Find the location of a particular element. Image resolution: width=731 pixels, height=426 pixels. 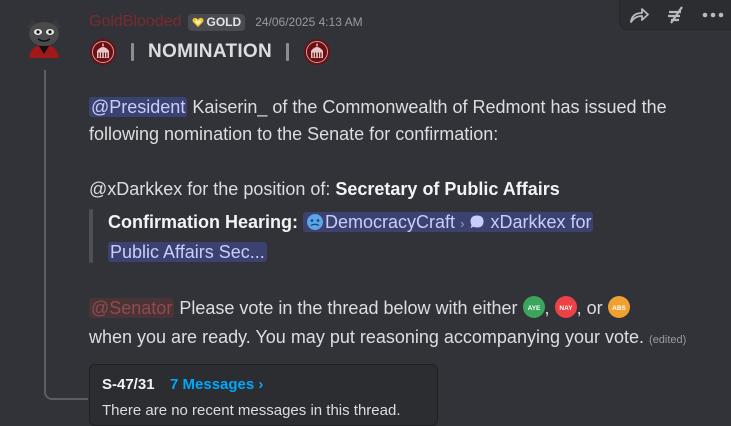

quote-bar is located at coordinates (91, 236).